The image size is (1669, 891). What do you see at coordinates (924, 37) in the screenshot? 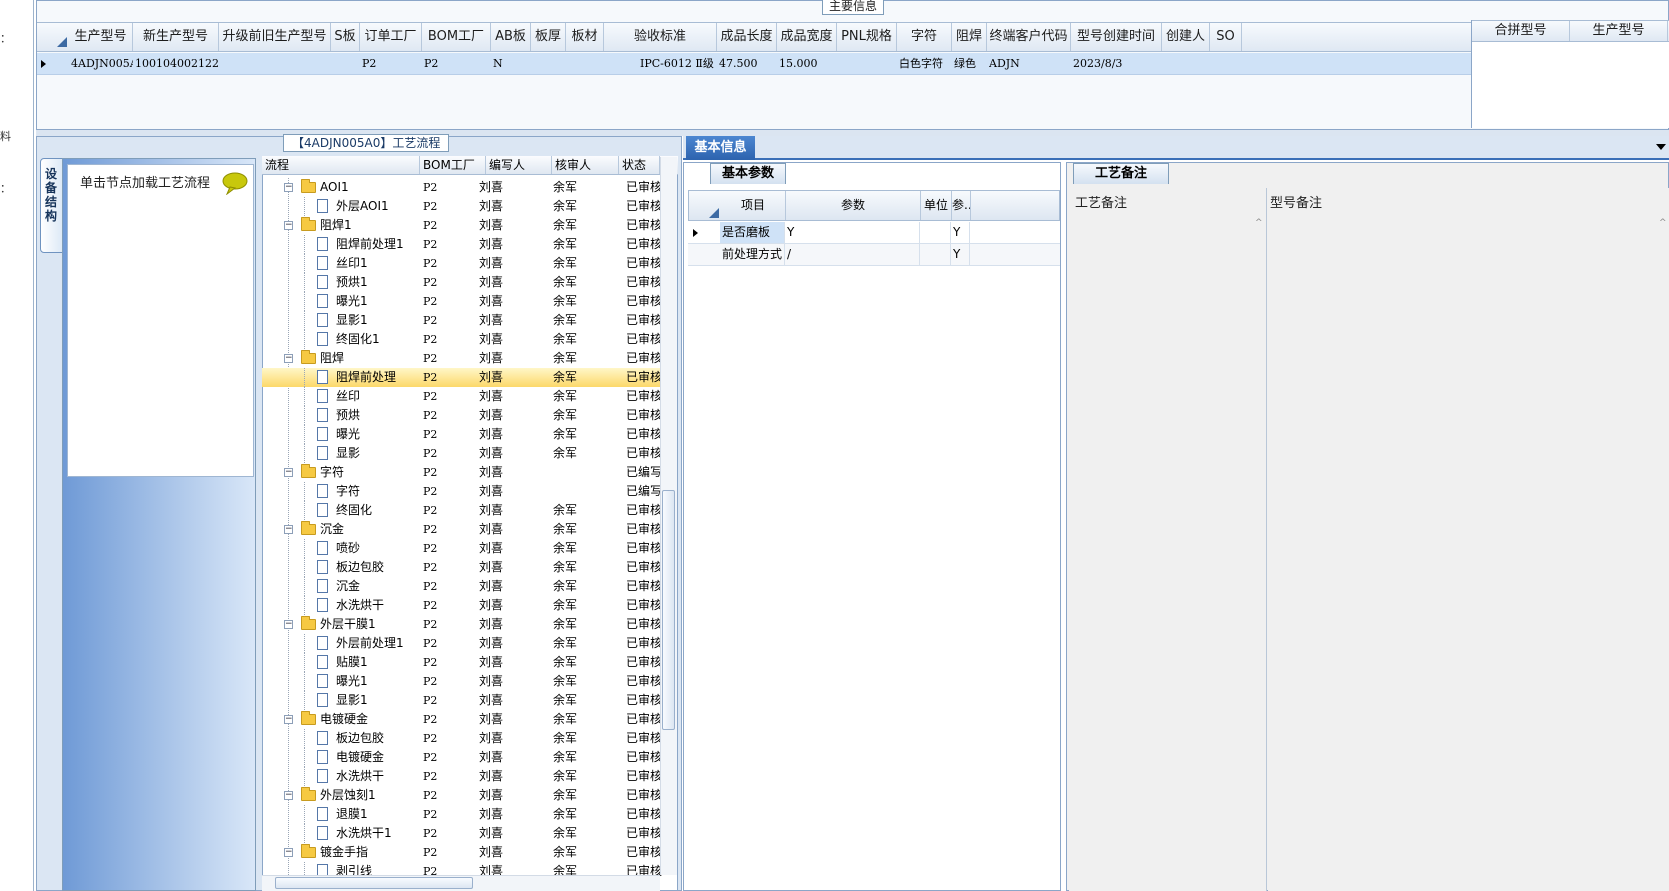
I see `column-header: 字符` at bounding box center [924, 37].